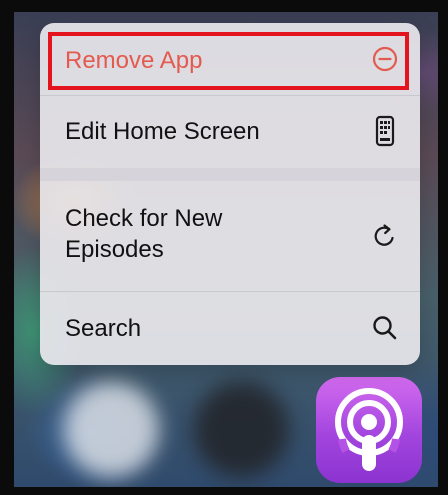  I want to click on remove-app-label: Remove App, so click(134, 60).